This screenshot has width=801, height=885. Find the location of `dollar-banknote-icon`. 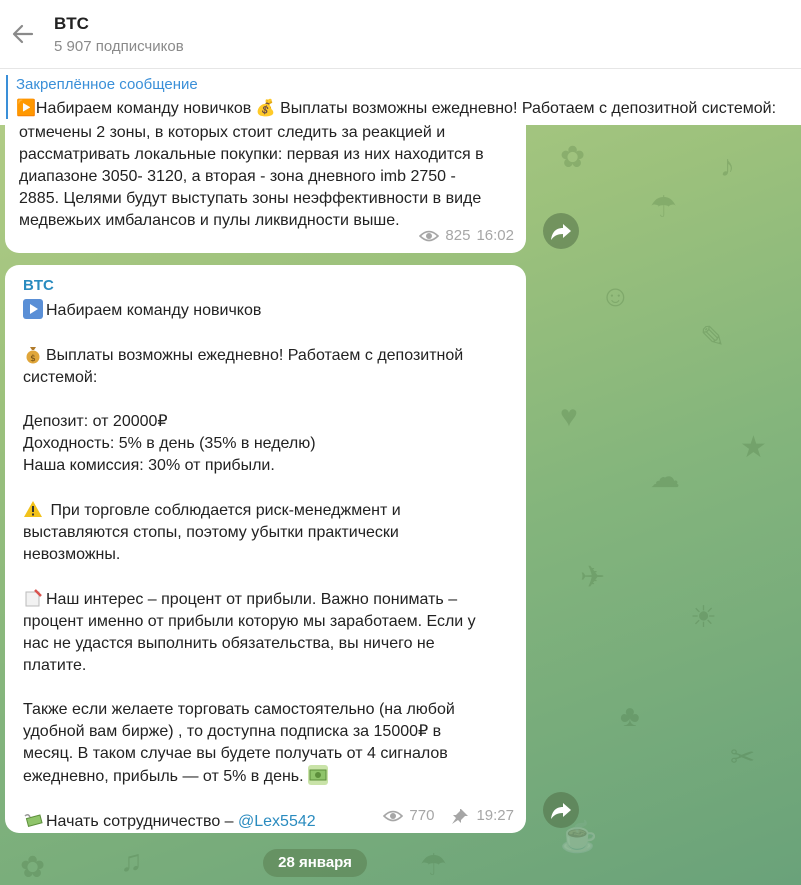

dollar-banknote-icon is located at coordinates (318, 775).